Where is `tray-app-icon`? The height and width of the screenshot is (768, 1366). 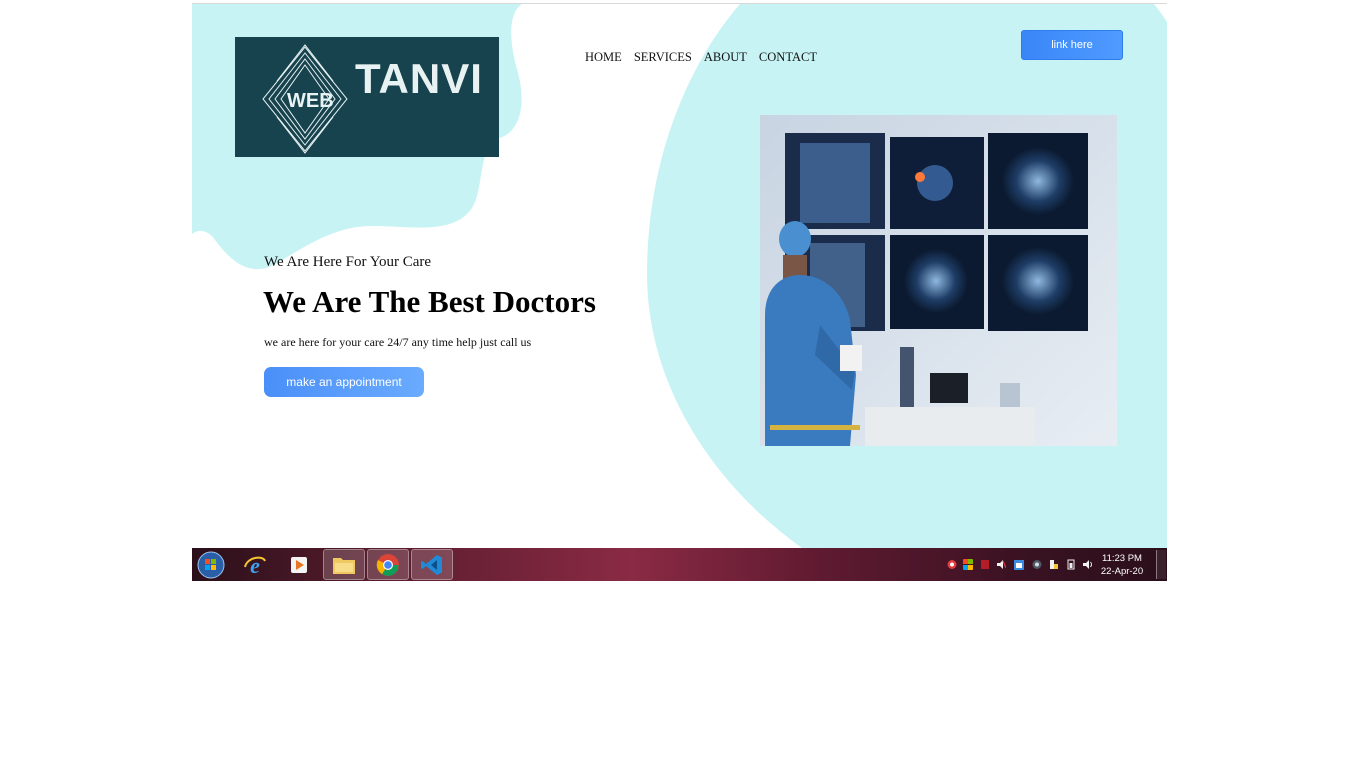
tray-app-icon is located at coordinates (968, 564).